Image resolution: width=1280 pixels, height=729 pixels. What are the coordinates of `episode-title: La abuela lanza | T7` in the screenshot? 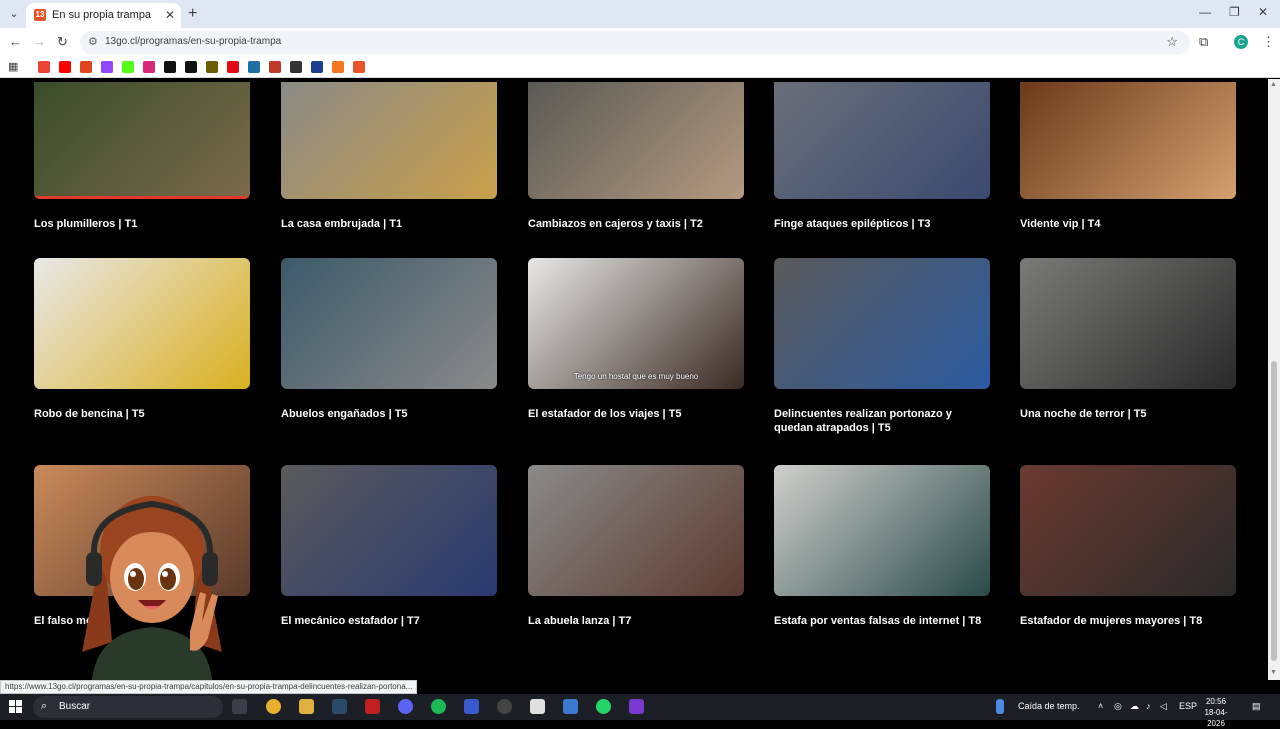 It's located at (636, 621).